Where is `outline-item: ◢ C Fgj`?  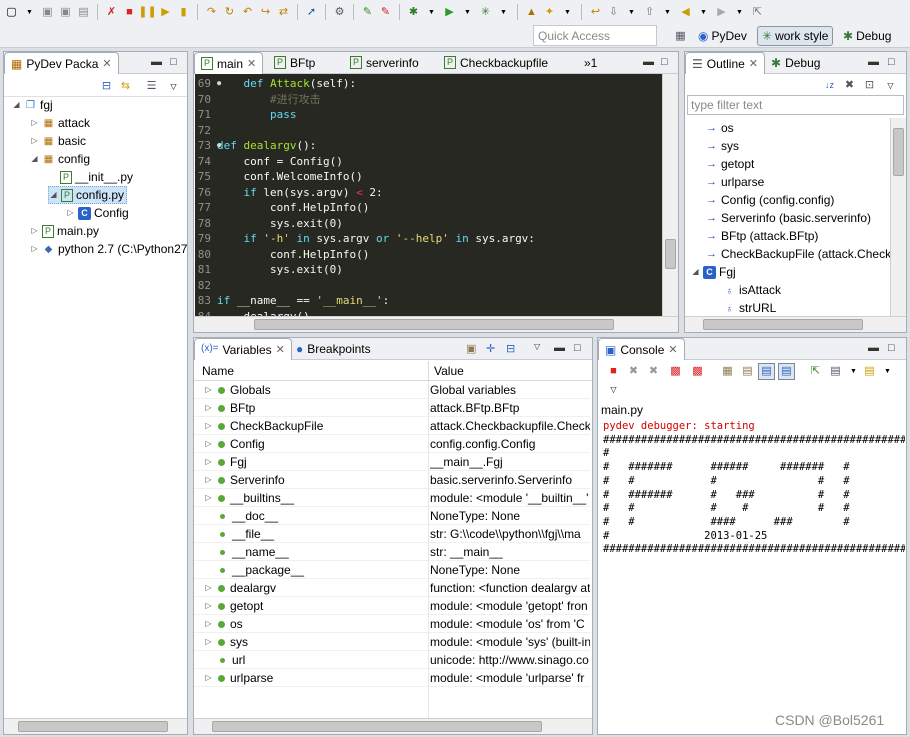 outline-item: ◢ C Fgj is located at coordinates (713, 272).